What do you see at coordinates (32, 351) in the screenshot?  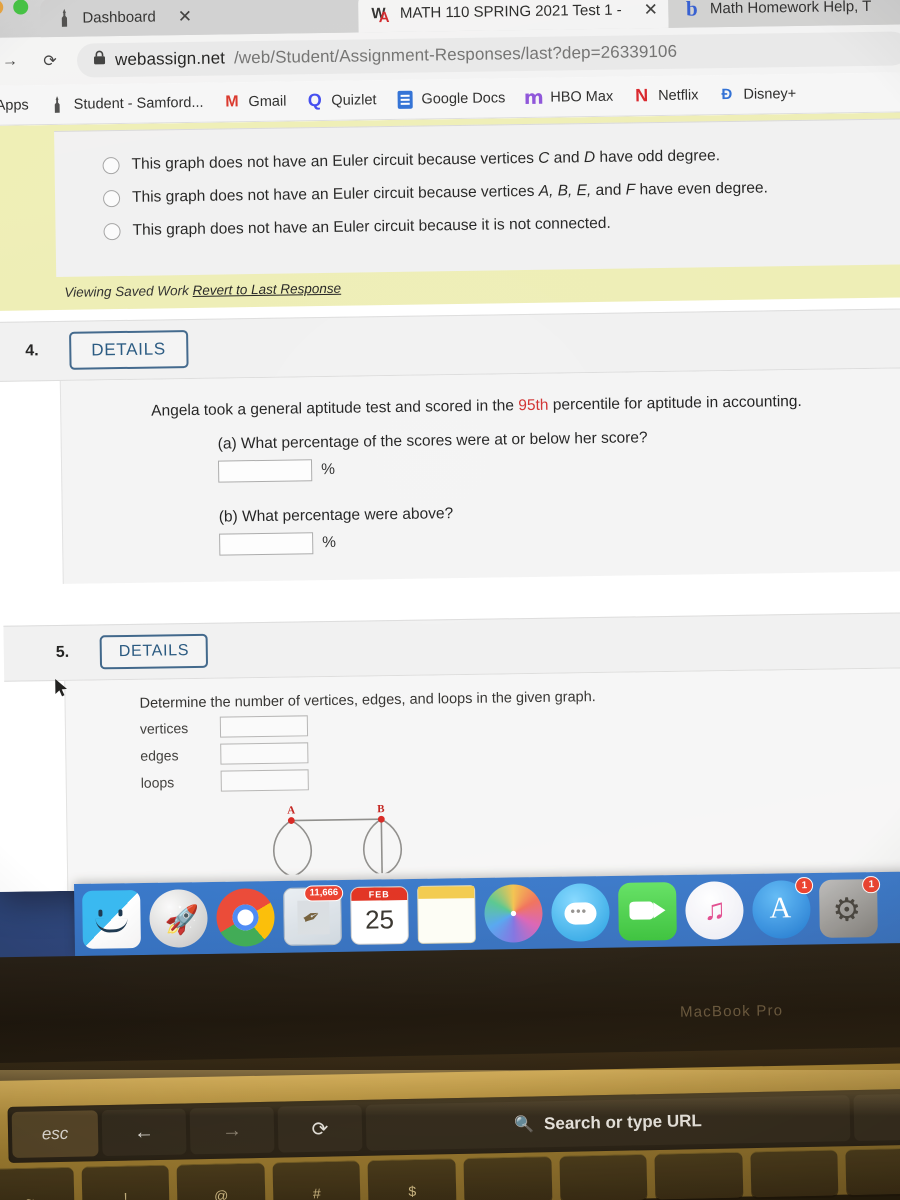 I see `question-number: 4.` at bounding box center [32, 351].